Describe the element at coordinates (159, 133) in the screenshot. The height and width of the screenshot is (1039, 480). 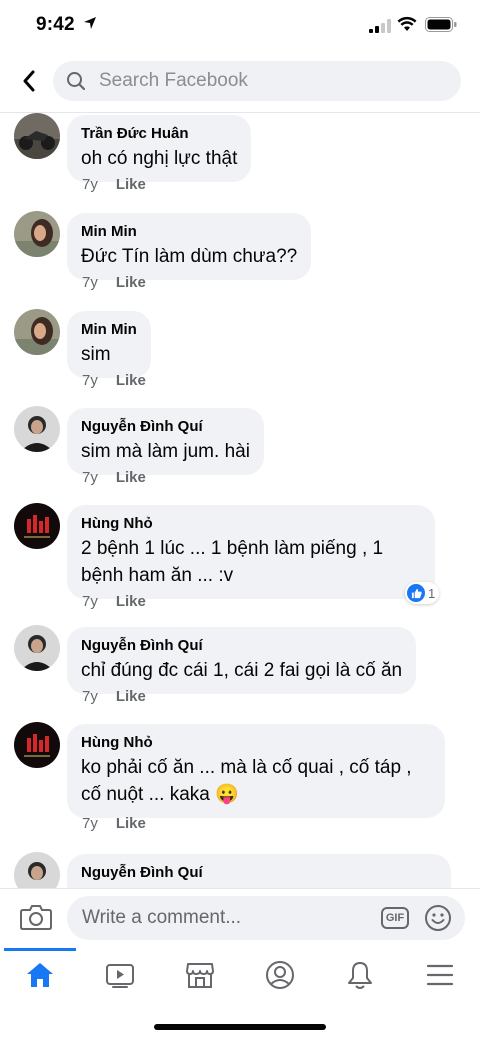
I see `comment-author: Trần Đức Huân` at that location.